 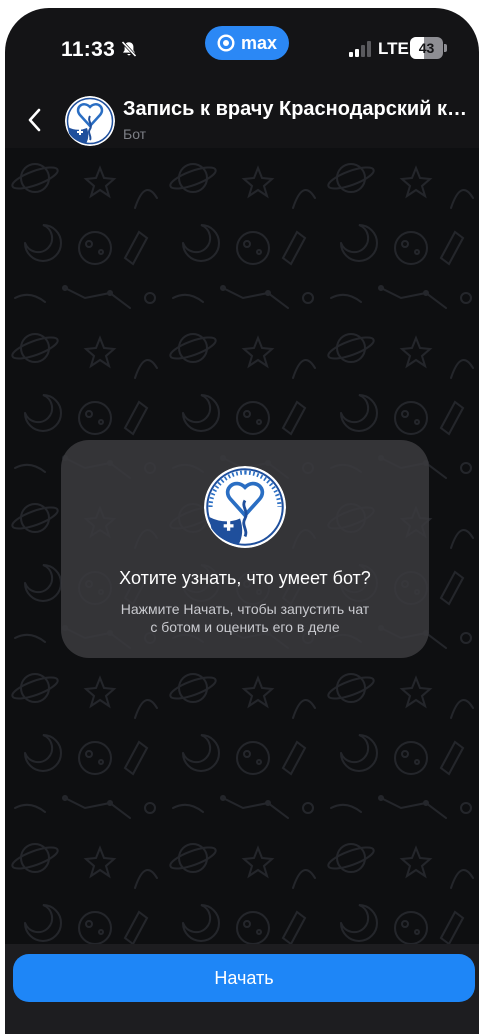 I want to click on chat-header: Запись к врачу Краснодарский край Бот, so click(x=242, y=120).